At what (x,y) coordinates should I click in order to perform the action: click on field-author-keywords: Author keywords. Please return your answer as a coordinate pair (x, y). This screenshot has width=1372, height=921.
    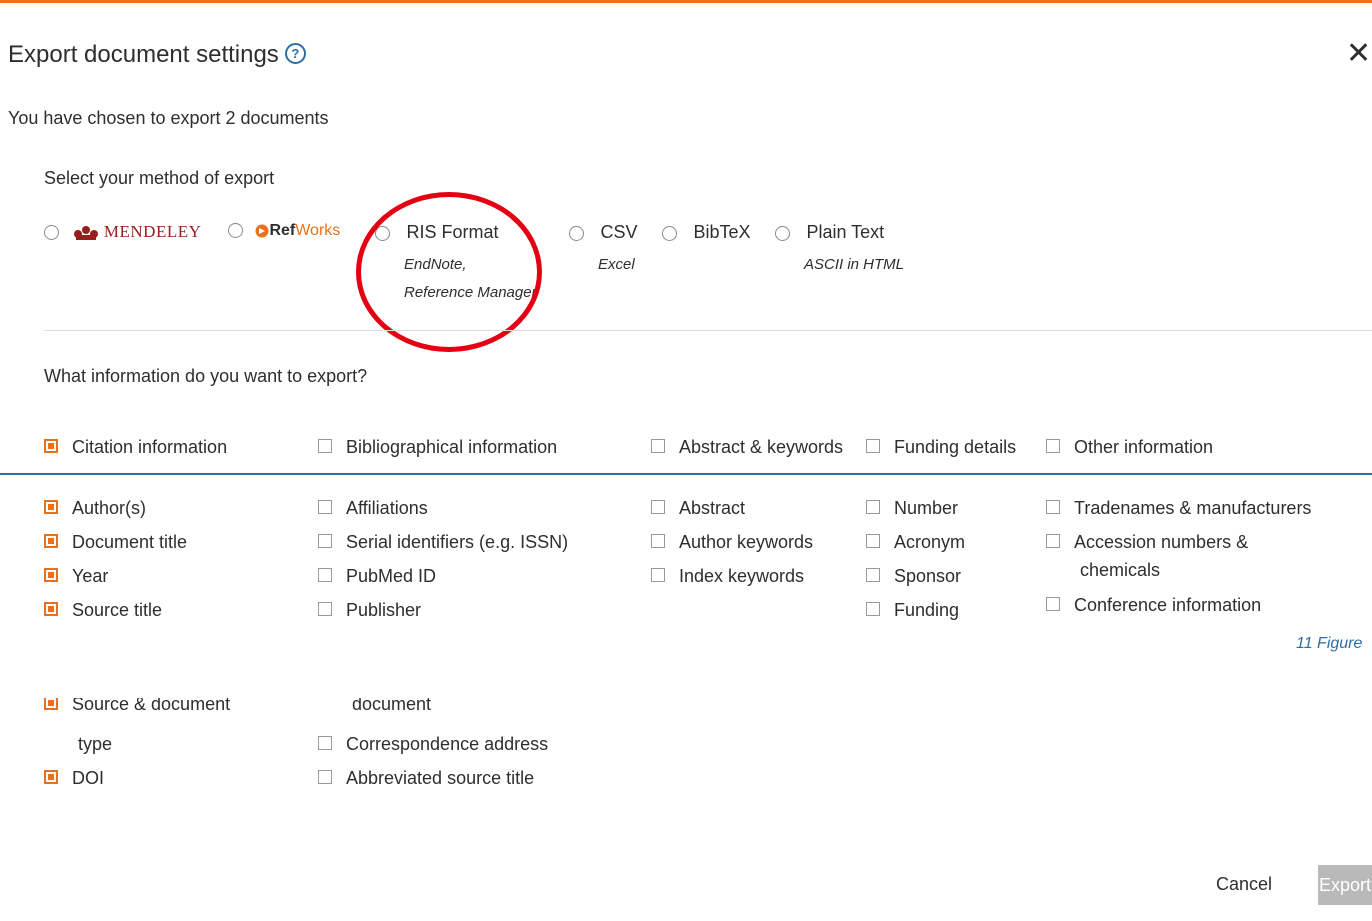
    Looking at the image, I should click on (732, 542).